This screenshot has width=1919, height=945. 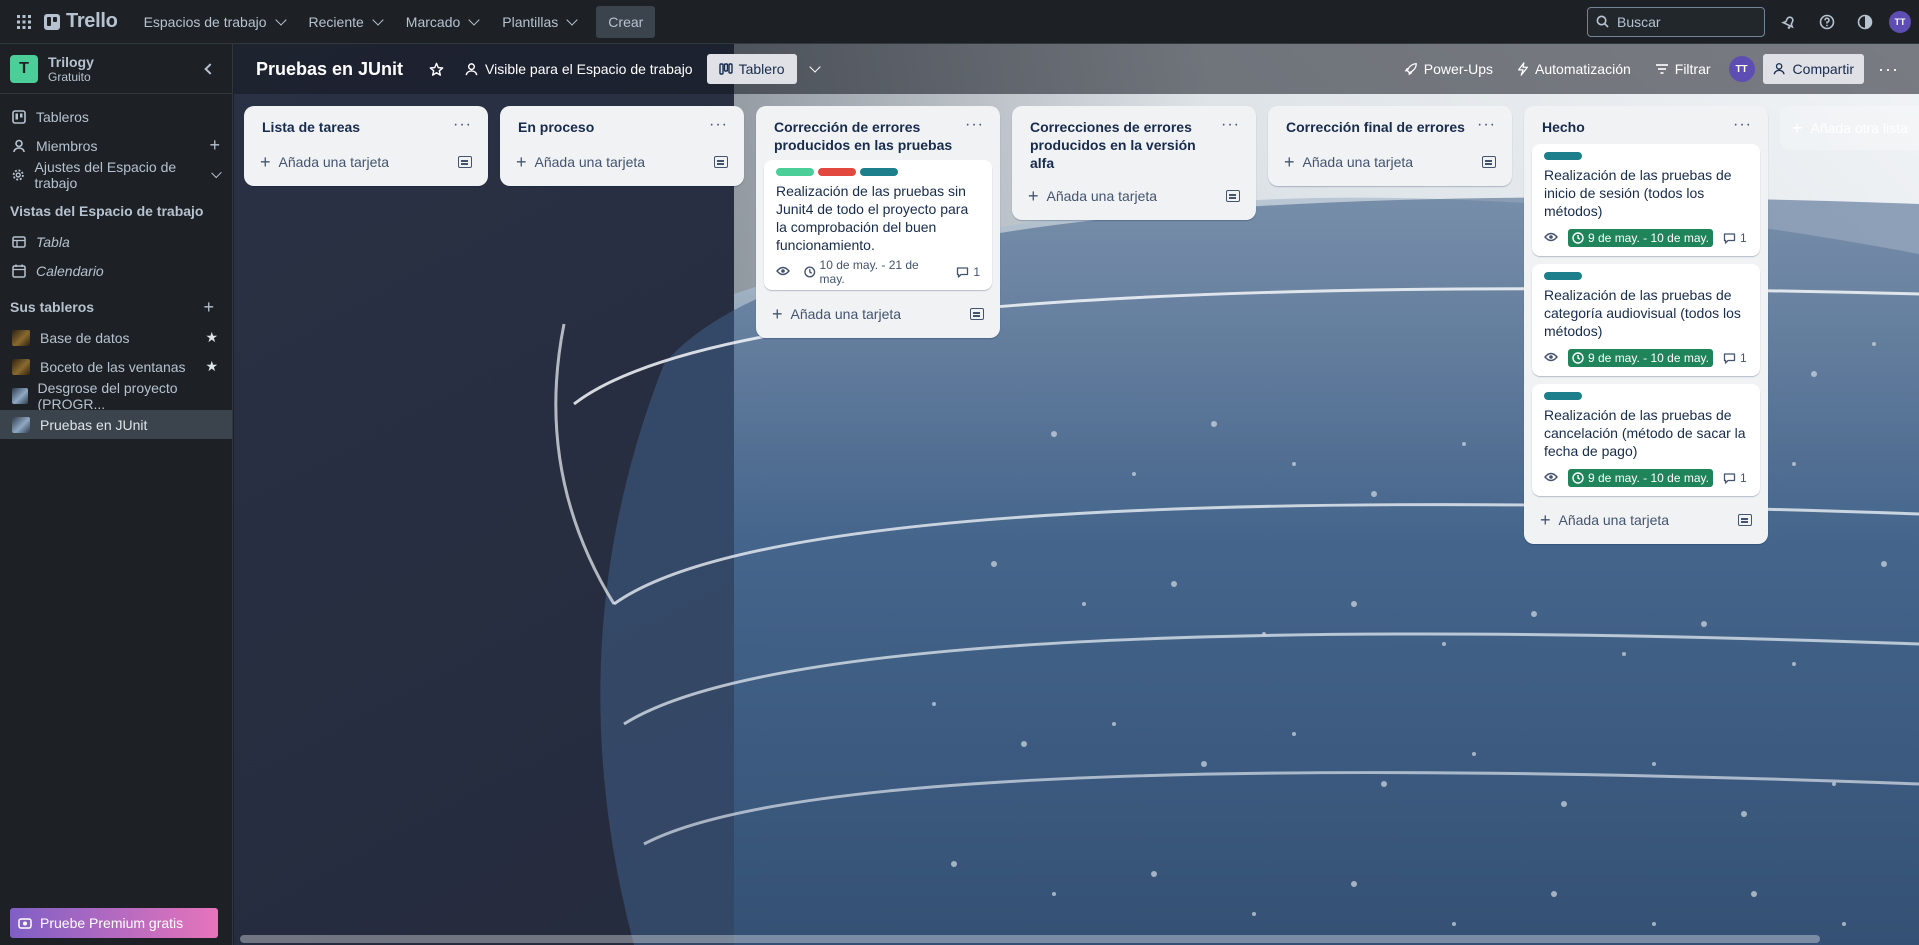 I want to click on list-header: Lista de tareas ···, so click(x=366, y=128).